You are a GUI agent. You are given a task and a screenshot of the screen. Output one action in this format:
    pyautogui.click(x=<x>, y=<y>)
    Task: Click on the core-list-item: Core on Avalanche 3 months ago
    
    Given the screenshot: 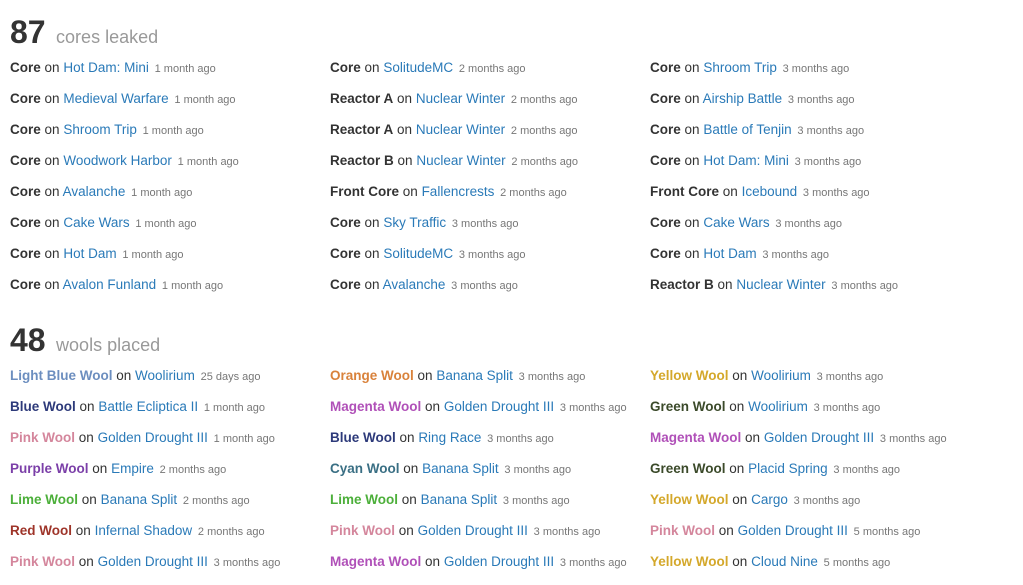 What is the action you would take?
    pyautogui.click(x=490, y=290)
    